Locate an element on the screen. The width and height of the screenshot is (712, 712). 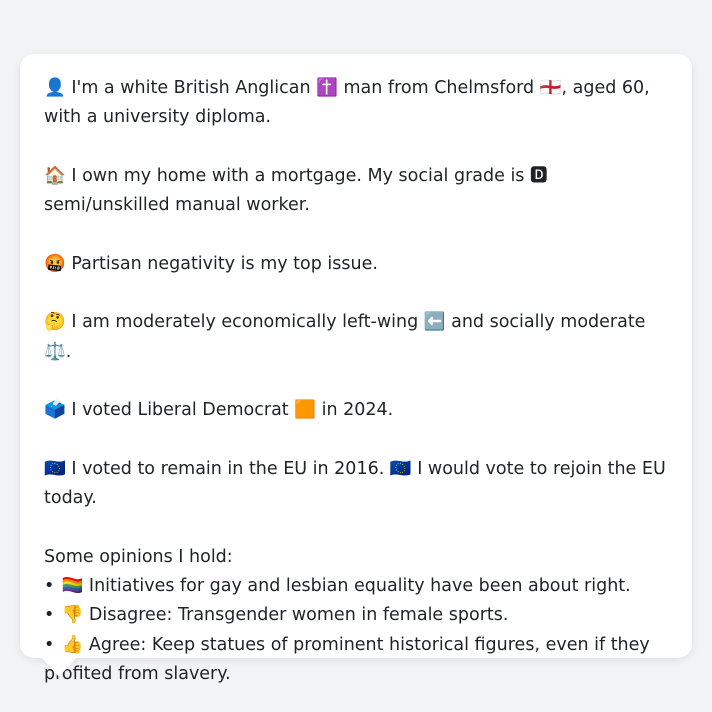
top-issue-paragraph: 🤬 Partisan negativity is my top issue. is located at coordinates (211, 263).